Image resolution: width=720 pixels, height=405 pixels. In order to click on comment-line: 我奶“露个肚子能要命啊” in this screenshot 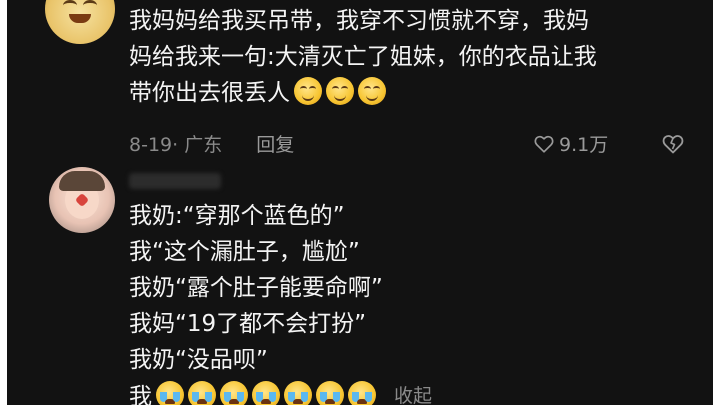, I will do `click(256, 288)`.